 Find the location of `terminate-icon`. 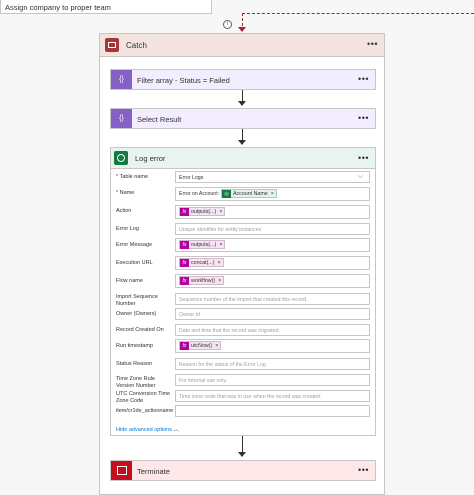

terminate-icon is located at coordinates (121, 470).